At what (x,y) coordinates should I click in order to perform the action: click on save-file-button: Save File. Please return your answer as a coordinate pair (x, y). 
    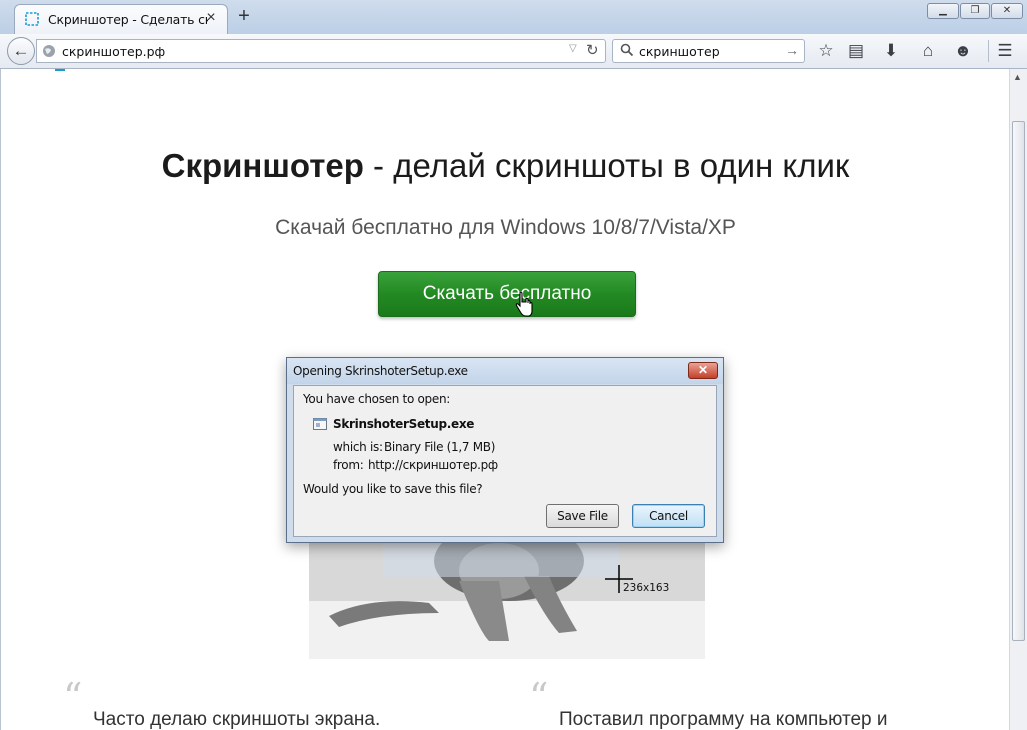
    Looking at the image, I should click on (582, 516).